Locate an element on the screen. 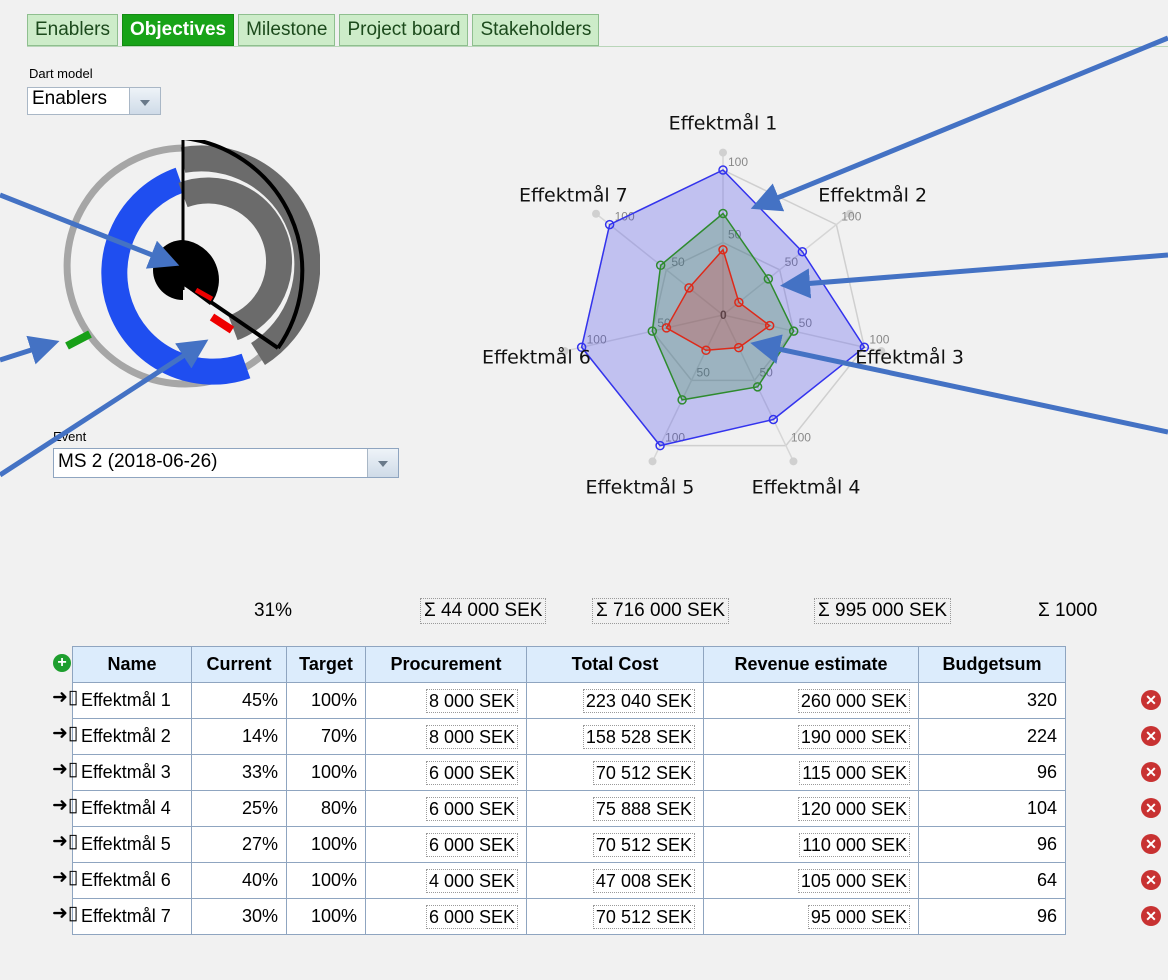  cell-current: 40% is located at coordinates (239, 880).